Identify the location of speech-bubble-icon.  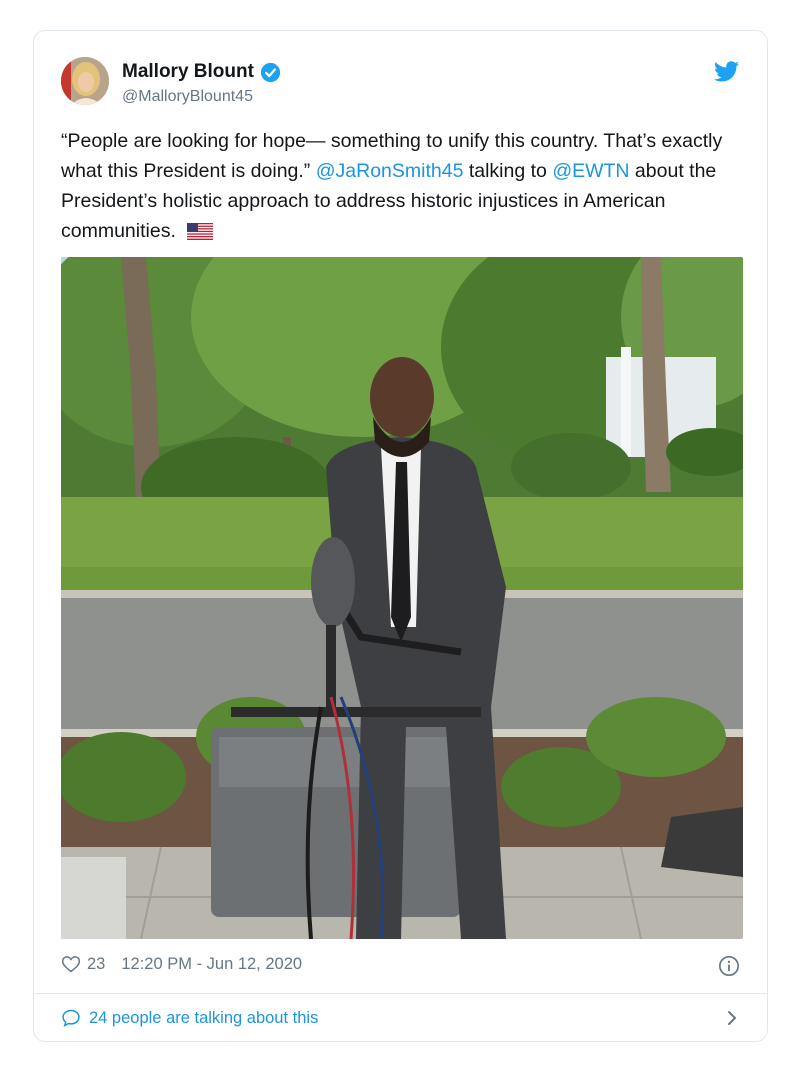
(71, 1018).